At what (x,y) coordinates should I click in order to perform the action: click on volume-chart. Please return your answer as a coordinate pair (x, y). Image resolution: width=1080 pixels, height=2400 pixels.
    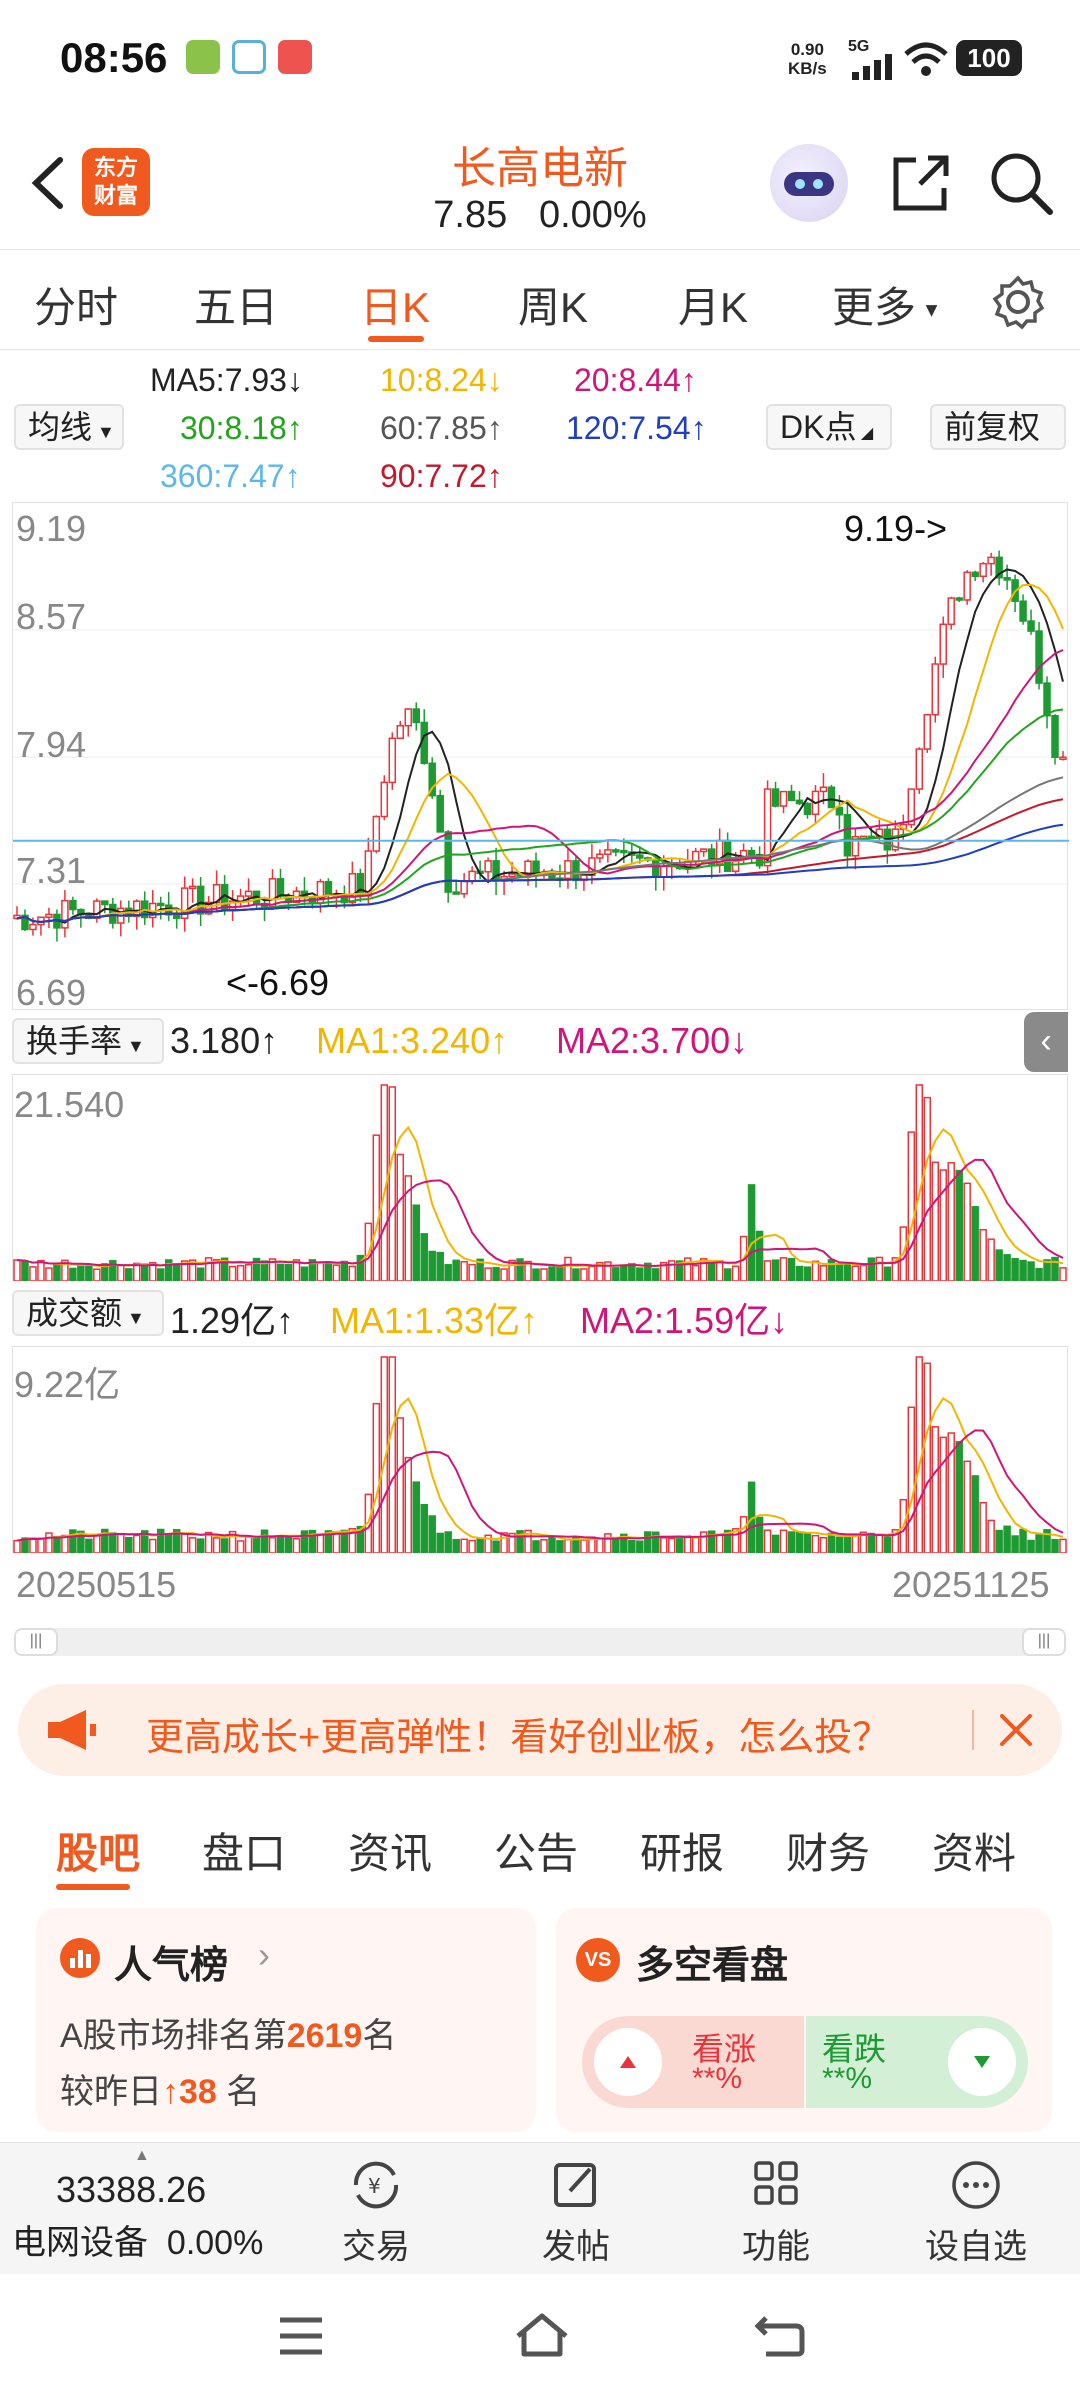
    Looking at the image, I should click on (540, 1450).